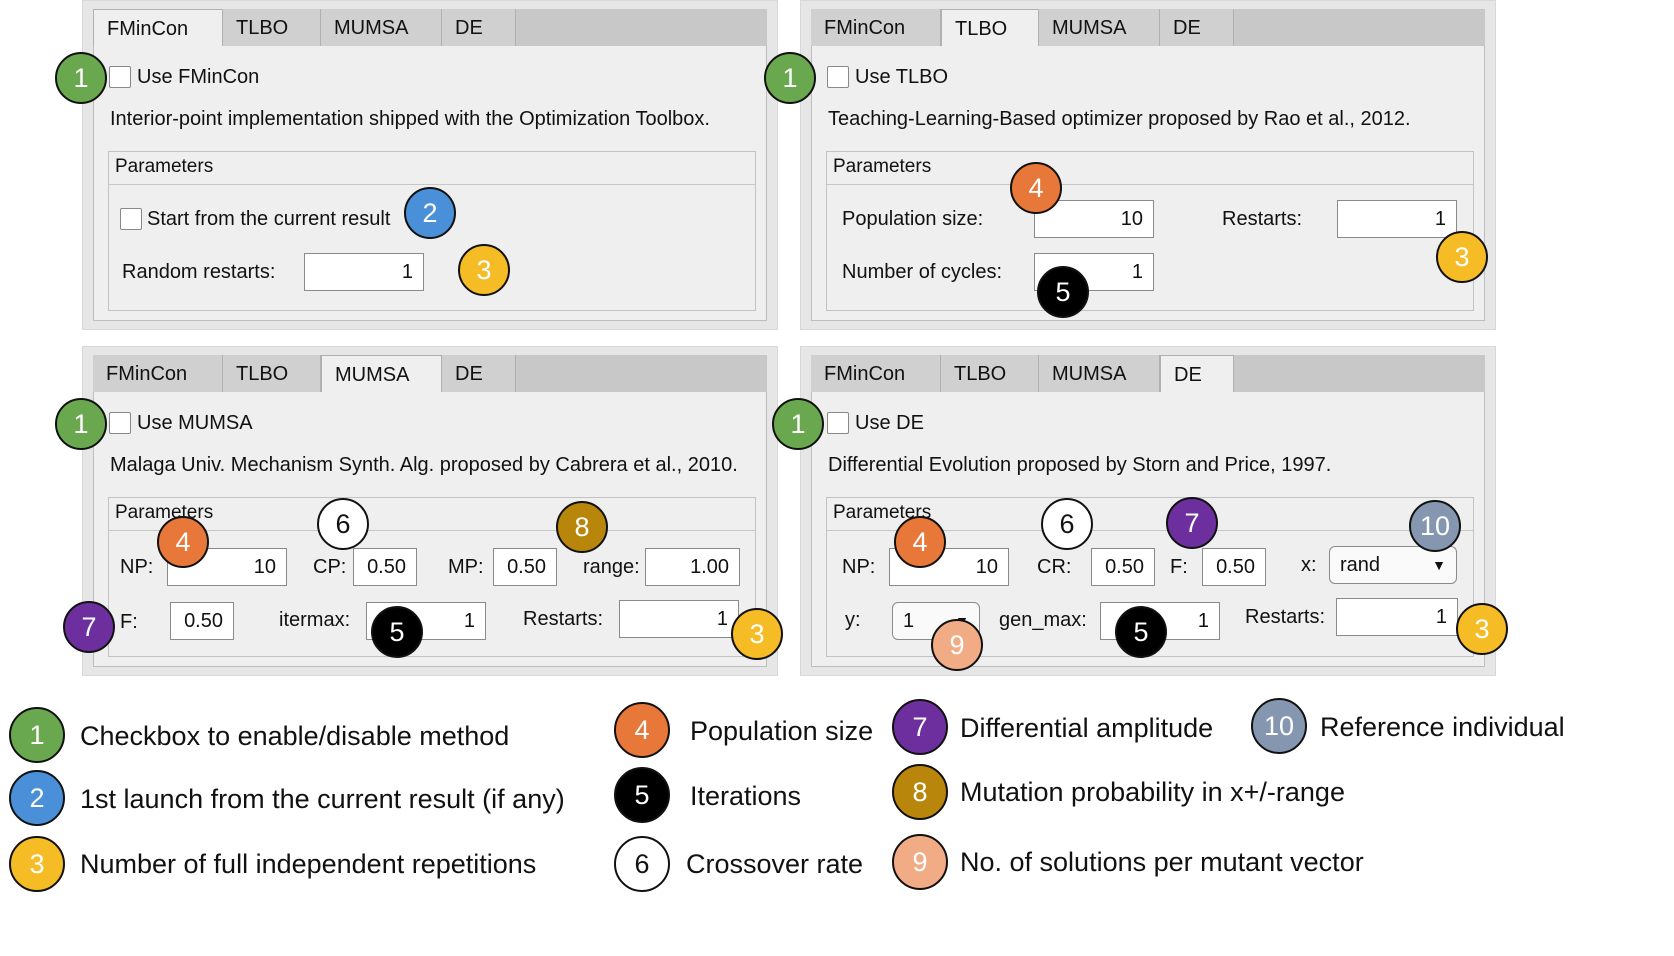 The image size is (1674, 956). What do you see at coordinates (308, 864) in the screenshot?
I see `legend-label-3: Number of full independent repetitions` at bounding box center [308, 864].